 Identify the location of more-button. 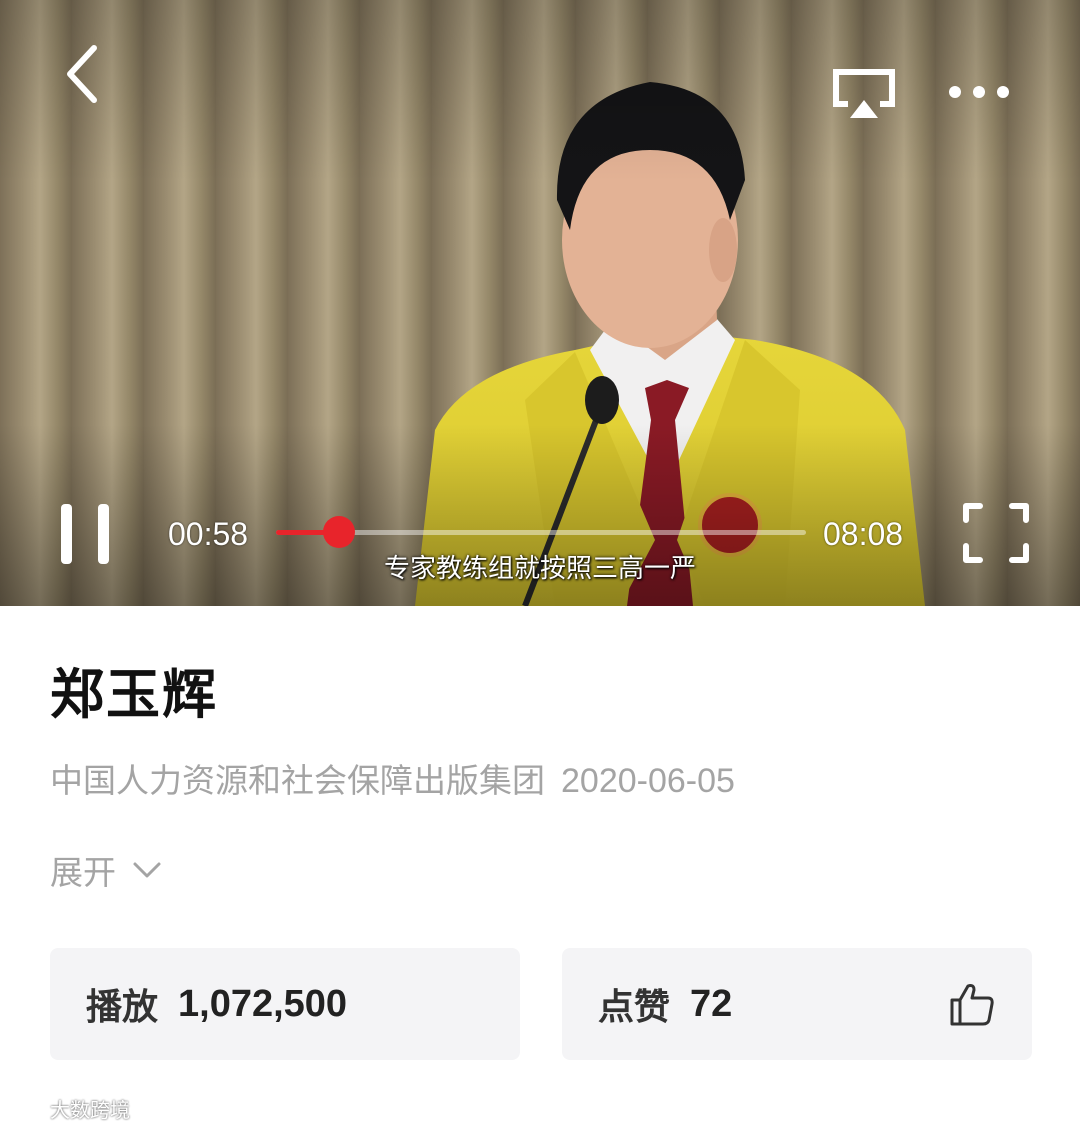
(979, 92).